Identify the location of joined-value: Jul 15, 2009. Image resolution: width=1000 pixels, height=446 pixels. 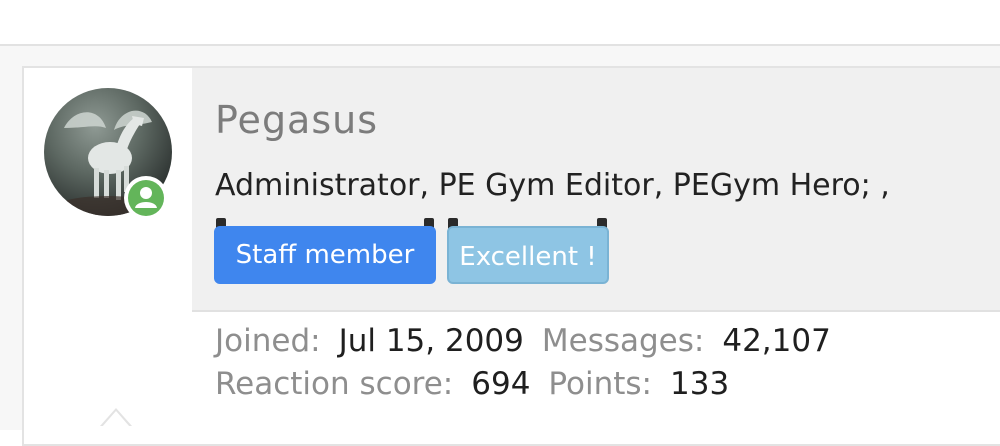
(431, 341).